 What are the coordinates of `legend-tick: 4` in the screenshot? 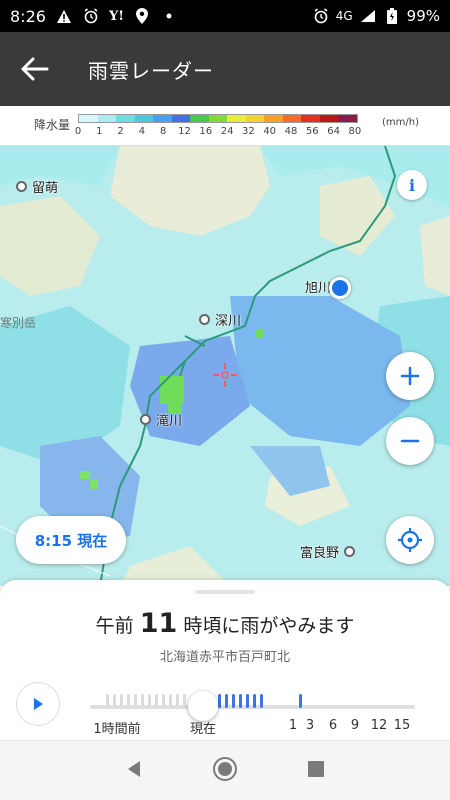 It's located at (142, 131).